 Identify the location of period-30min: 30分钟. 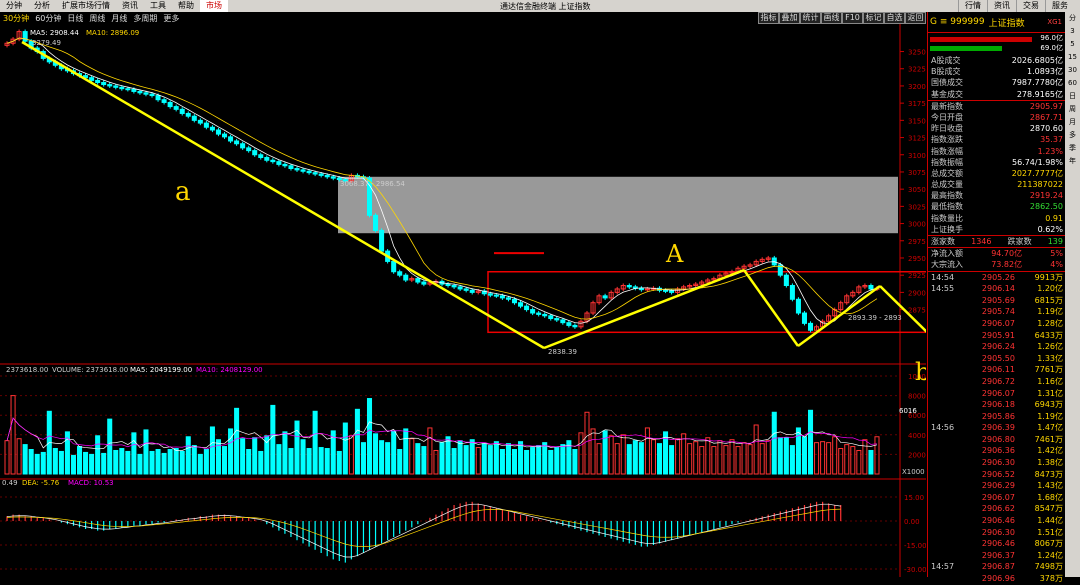
(16, 18).